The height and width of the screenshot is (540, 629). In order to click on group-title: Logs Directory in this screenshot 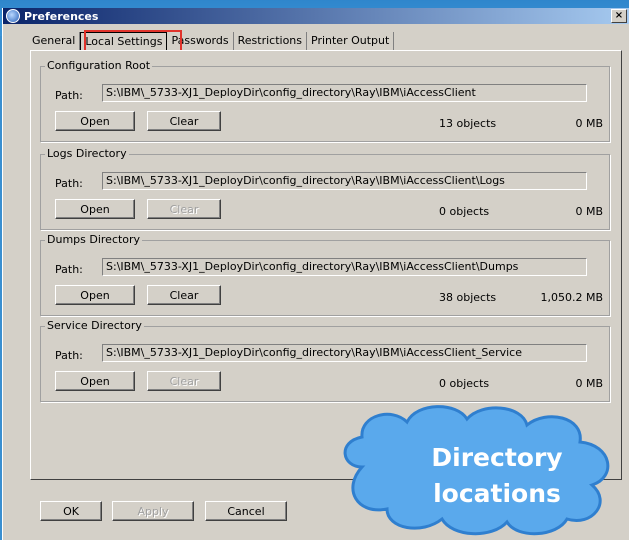, I will do `click(87, 153)`.